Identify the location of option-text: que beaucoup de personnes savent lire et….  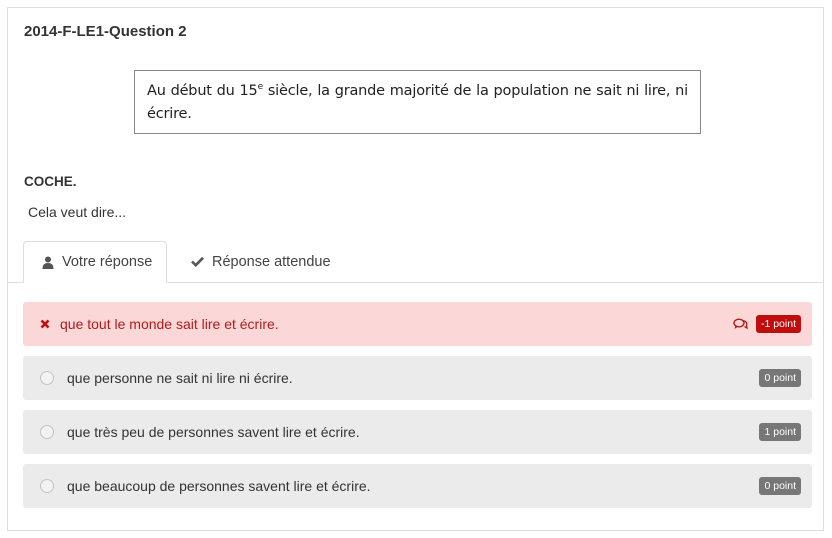
(219, 486).